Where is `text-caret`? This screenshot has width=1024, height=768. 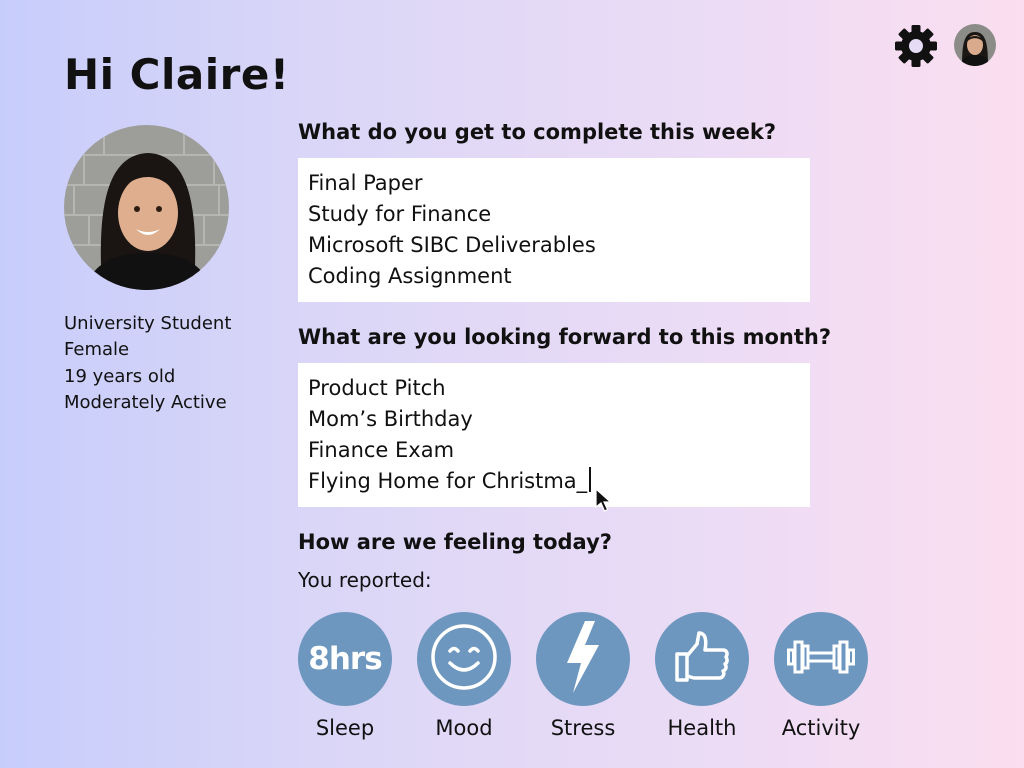
text-caret is located at coordinates (590, 479).